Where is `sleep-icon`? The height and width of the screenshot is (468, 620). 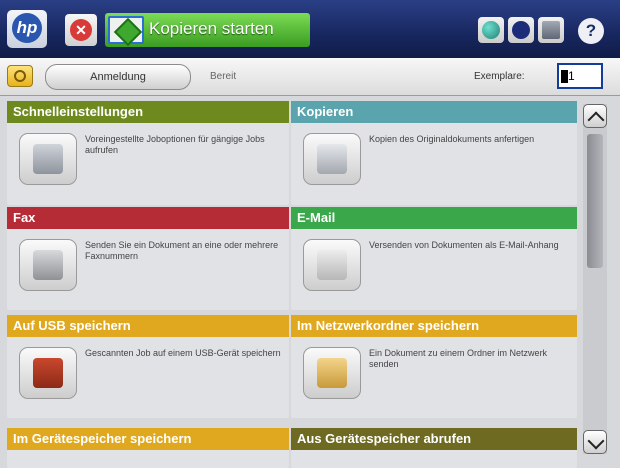 sleep-icon is located at coordinates (521, 30).